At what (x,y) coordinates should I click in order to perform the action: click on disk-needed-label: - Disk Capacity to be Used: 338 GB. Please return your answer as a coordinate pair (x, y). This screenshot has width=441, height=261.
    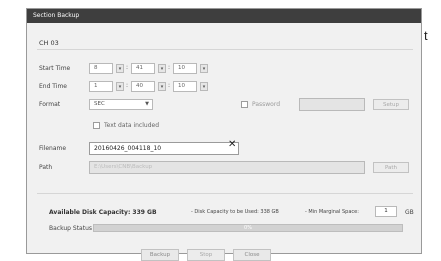
    Looking at the image, I should click on (235, 212).